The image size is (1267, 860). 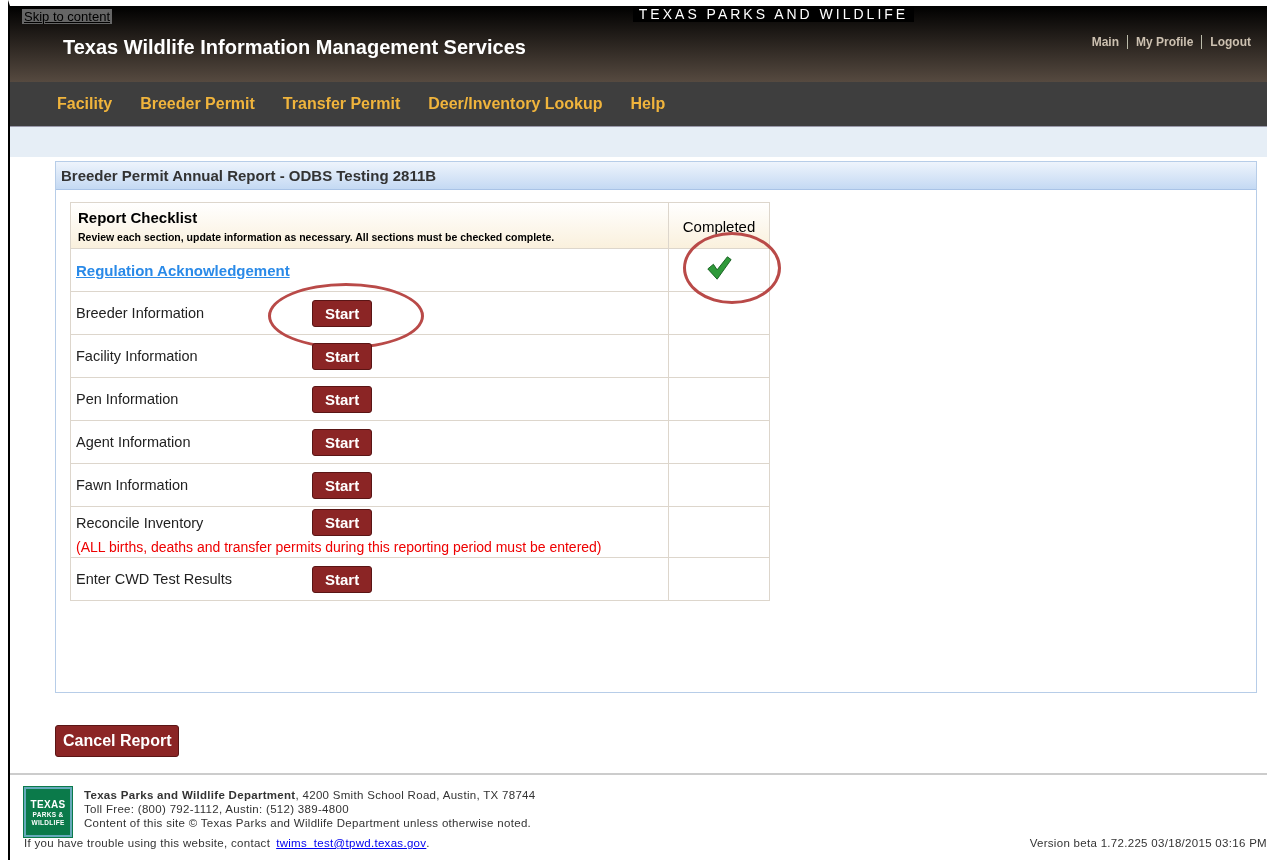 I want to click on column-header: Completed, so click(x=719, y=225).